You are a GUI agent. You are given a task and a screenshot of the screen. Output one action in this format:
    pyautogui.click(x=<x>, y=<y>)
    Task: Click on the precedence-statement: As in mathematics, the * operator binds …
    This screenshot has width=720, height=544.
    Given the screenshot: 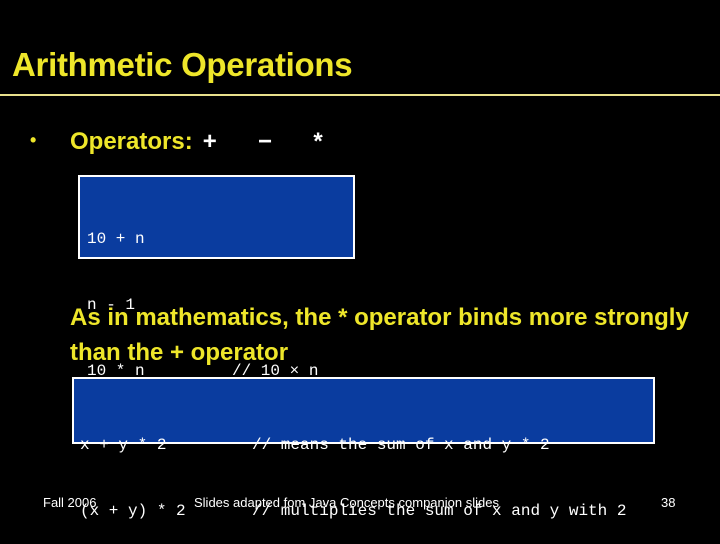 What is the action you would take?
    pyautogui.click(x=379, y=335)
    